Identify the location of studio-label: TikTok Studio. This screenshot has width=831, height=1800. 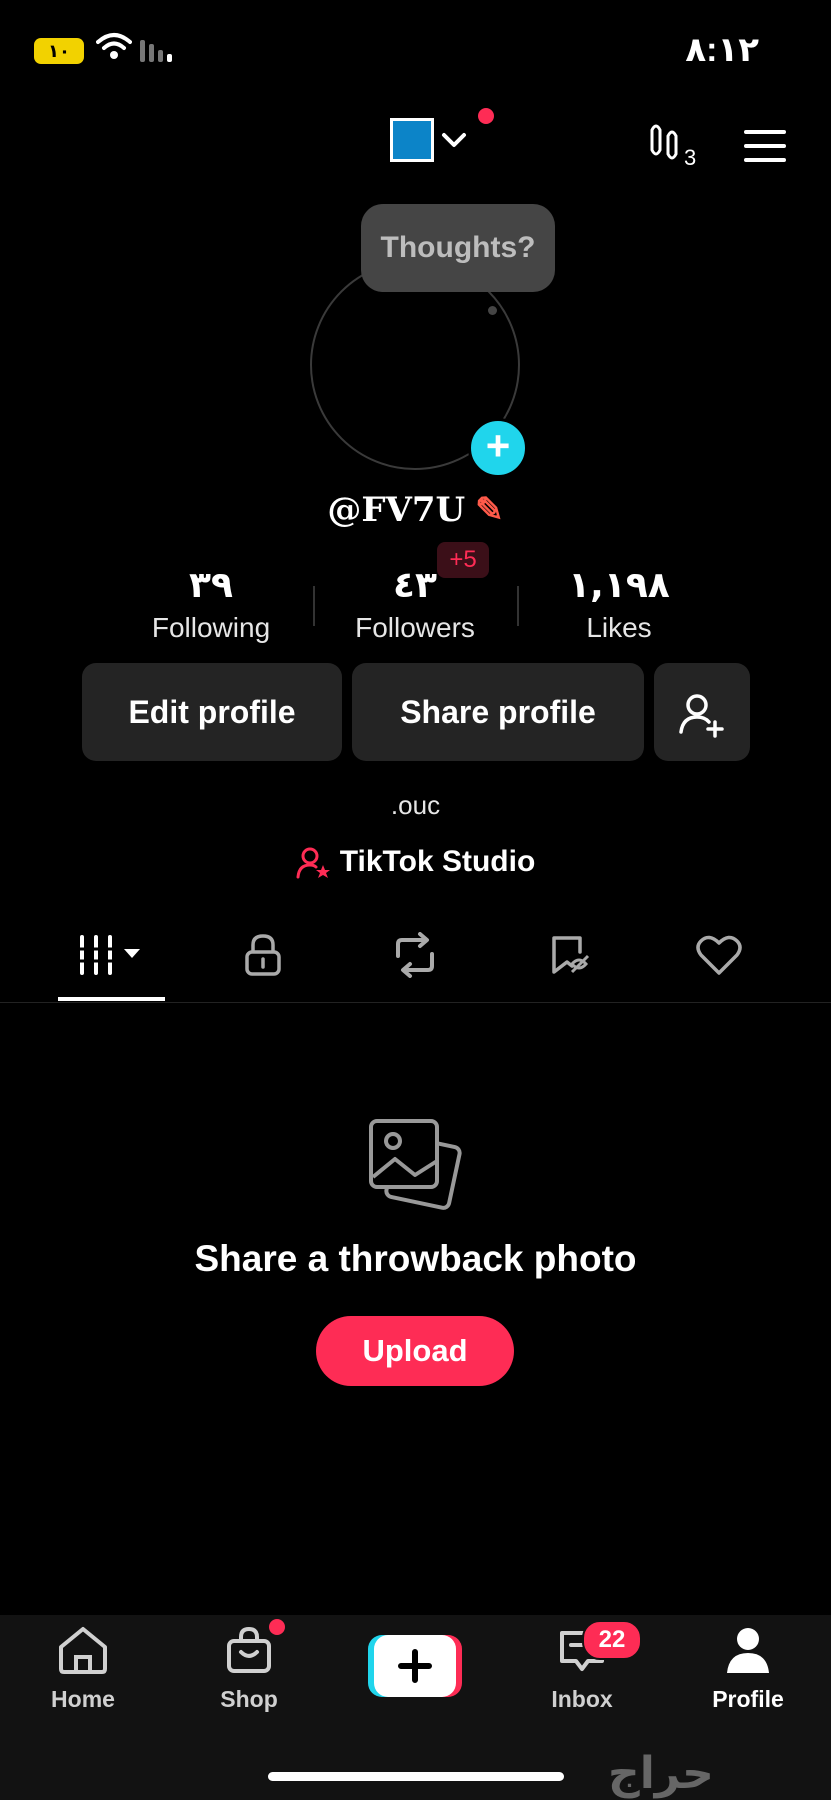
(437, 861).